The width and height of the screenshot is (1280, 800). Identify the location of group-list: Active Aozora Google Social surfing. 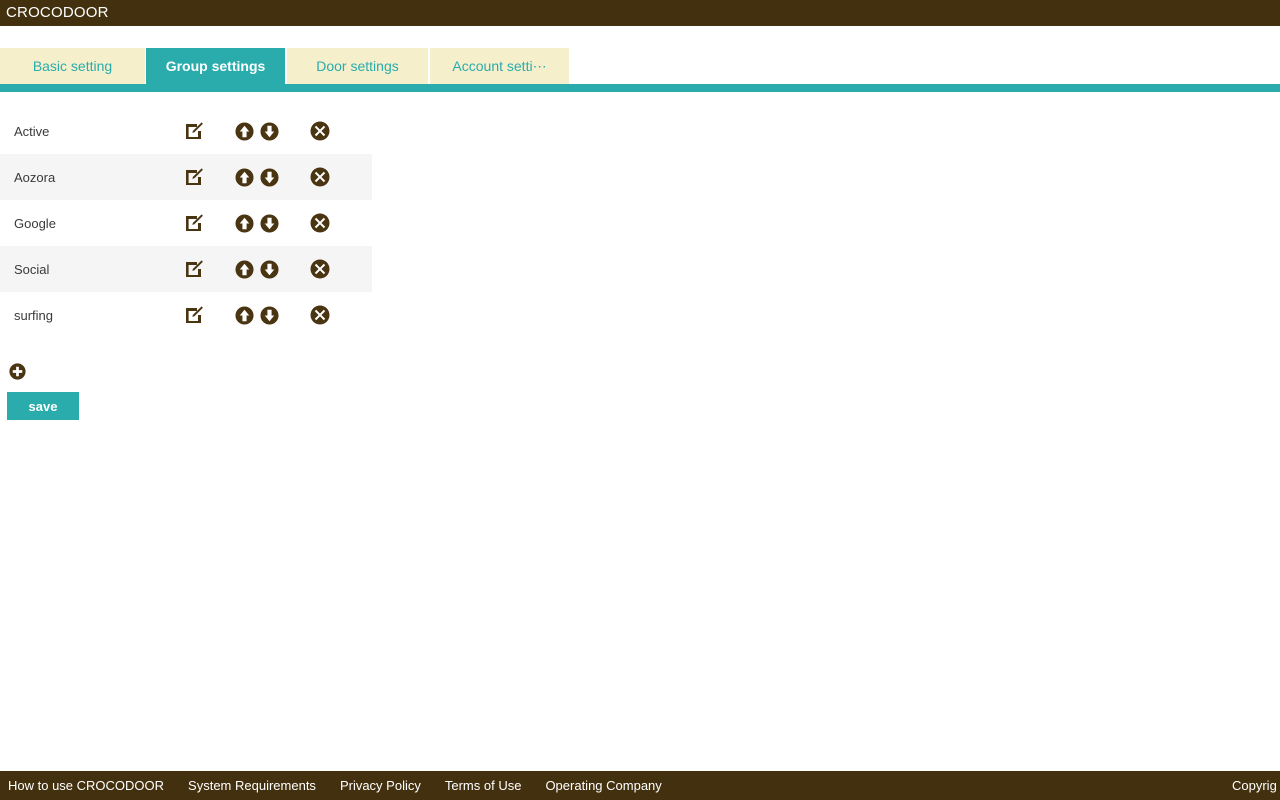
(186, 223).